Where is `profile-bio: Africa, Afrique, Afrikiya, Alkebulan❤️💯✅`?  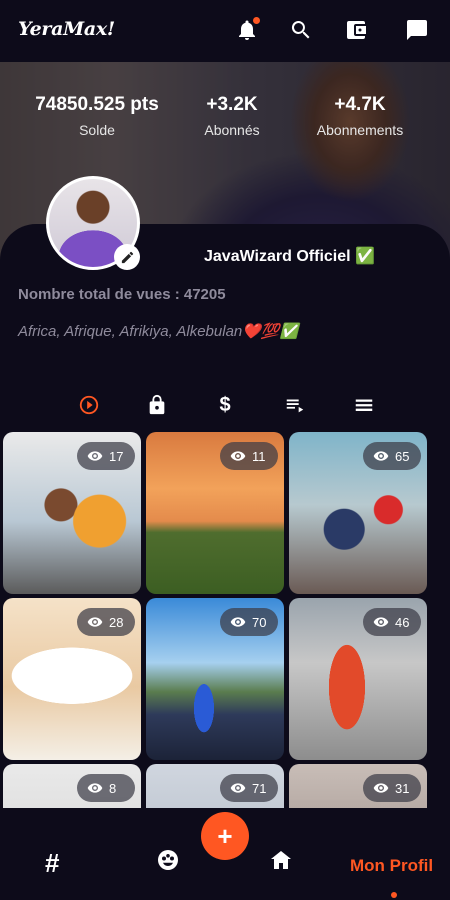 profile-bio: Africa, Afrique, Afrikiya, Alkebulan❤️💯✅ is located at coordinates (158, 331).